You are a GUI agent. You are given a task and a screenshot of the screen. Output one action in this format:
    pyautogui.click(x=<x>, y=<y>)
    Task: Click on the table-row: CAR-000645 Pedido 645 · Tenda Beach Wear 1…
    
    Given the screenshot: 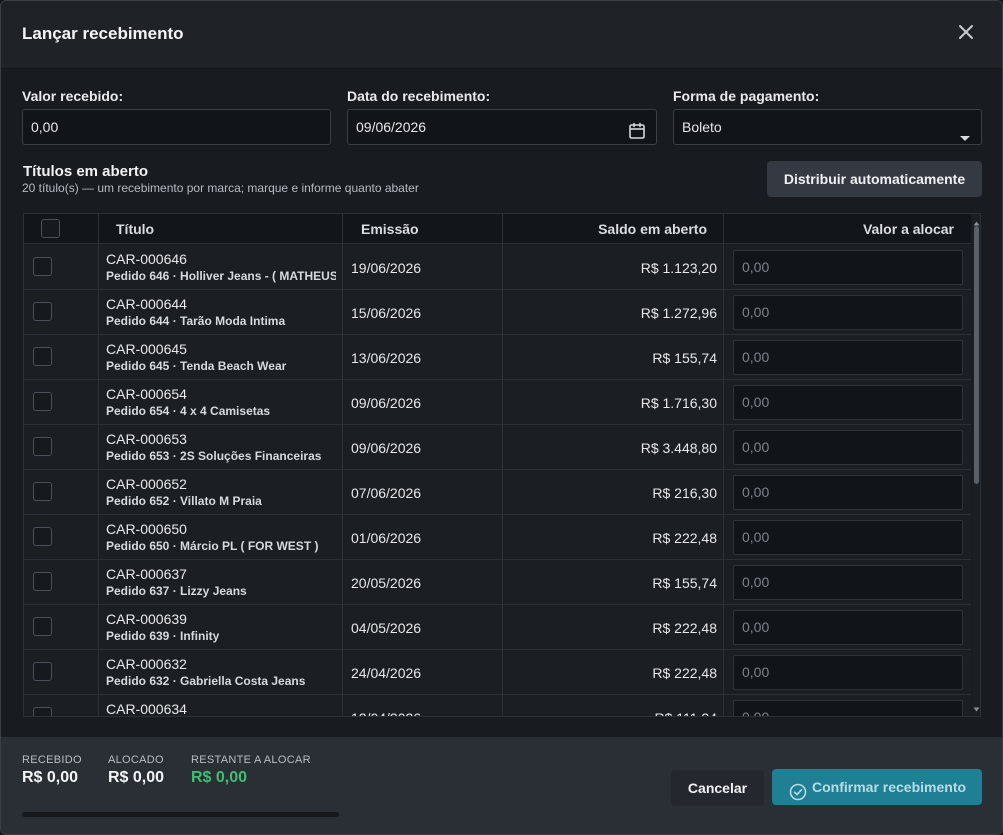 What is the action you would take?
    pyautogui.click(x=497, y=357)
    